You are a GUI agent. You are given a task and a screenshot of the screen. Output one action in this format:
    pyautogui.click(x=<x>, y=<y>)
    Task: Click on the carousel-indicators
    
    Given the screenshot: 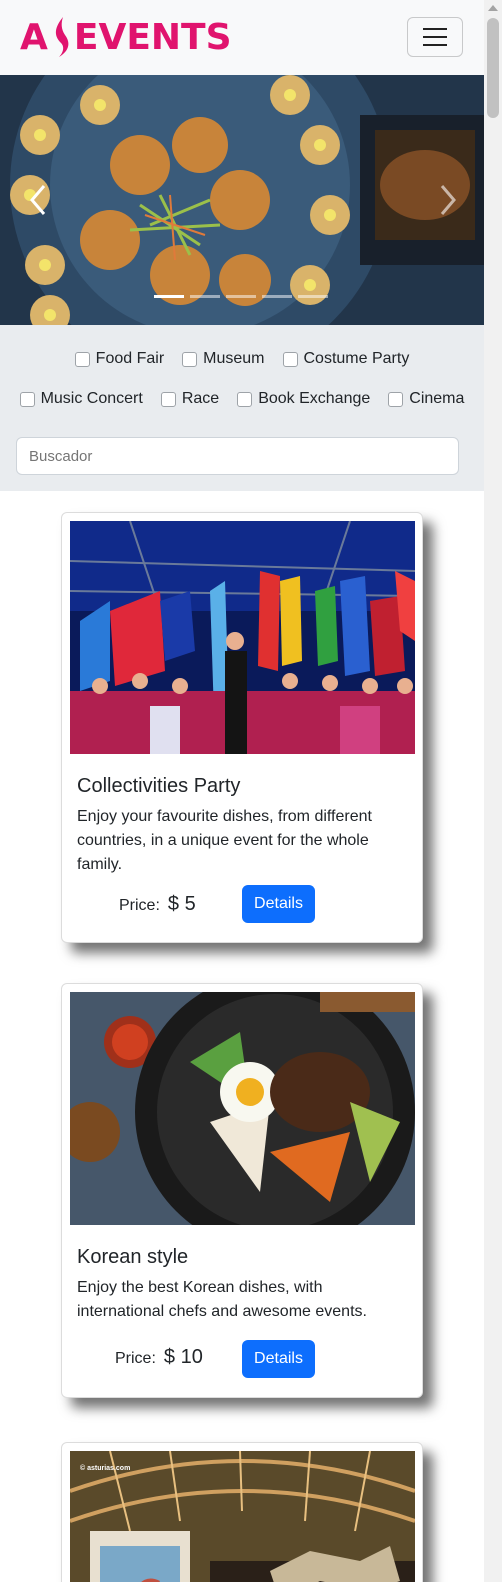 What is the action you would take?
    pyautogui.click(x=241, y=296)
    